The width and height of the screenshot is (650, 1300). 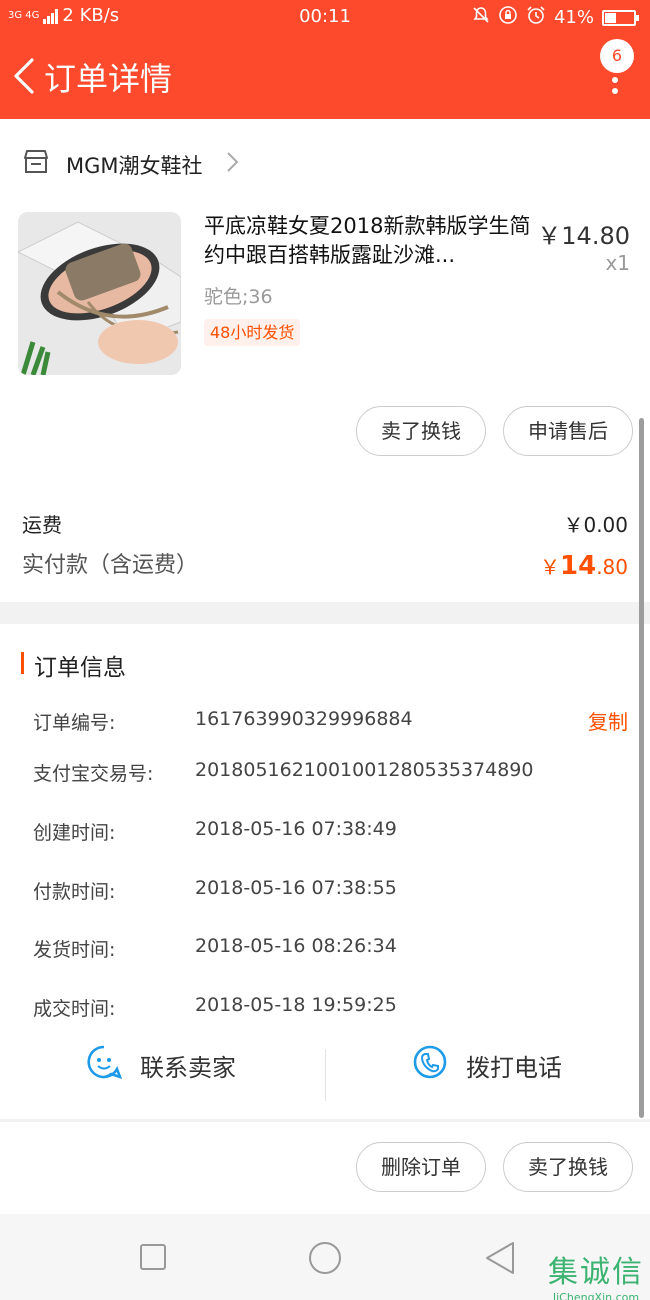 I want to click on title-bar: 订单详情 6, so click(x=325, y=76).